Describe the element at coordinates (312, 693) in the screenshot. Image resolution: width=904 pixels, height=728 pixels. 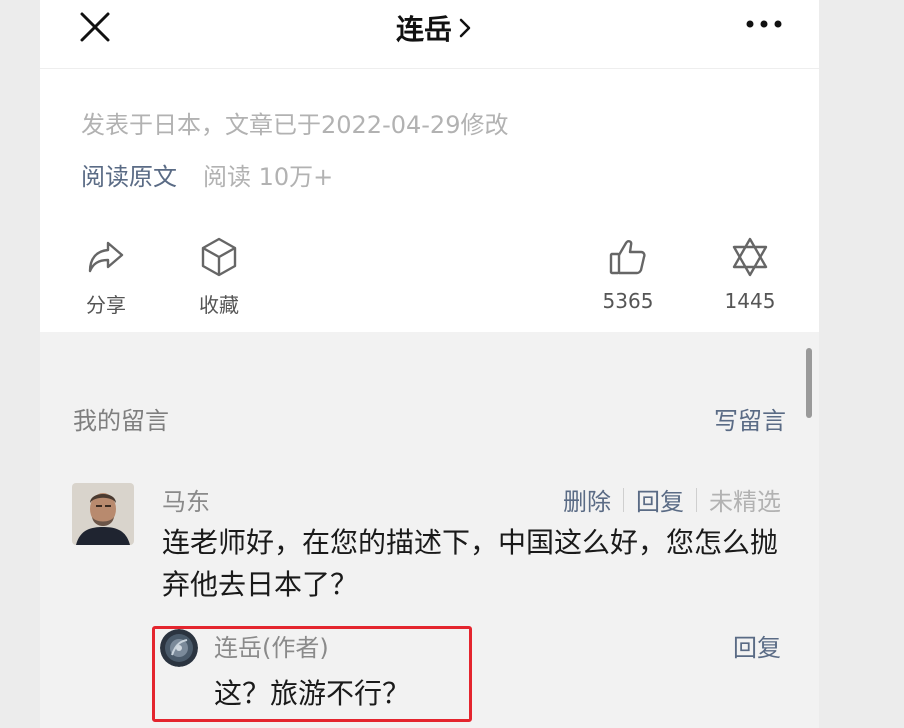
I see `author-reply-text: 这？旅游不行？` at that location.